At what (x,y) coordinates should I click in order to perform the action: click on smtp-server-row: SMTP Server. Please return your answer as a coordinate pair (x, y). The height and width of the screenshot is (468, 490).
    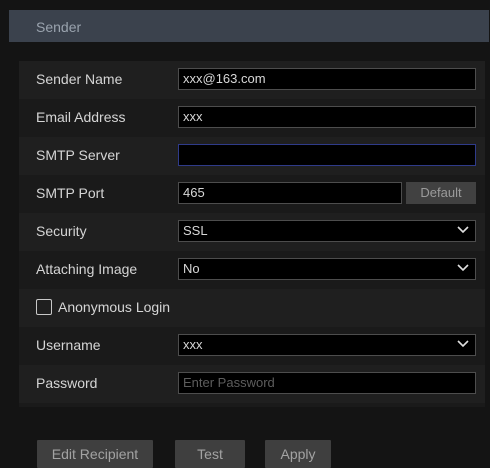
    Looking at the image, I should click on (252, 156).